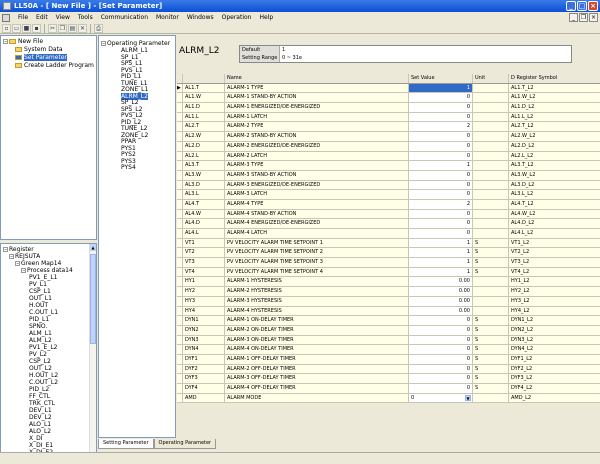 The image size is (600, 464). Describe the element at coordinates (593, 17) in the screenshot. I see `child-close-button: ×` at that location.